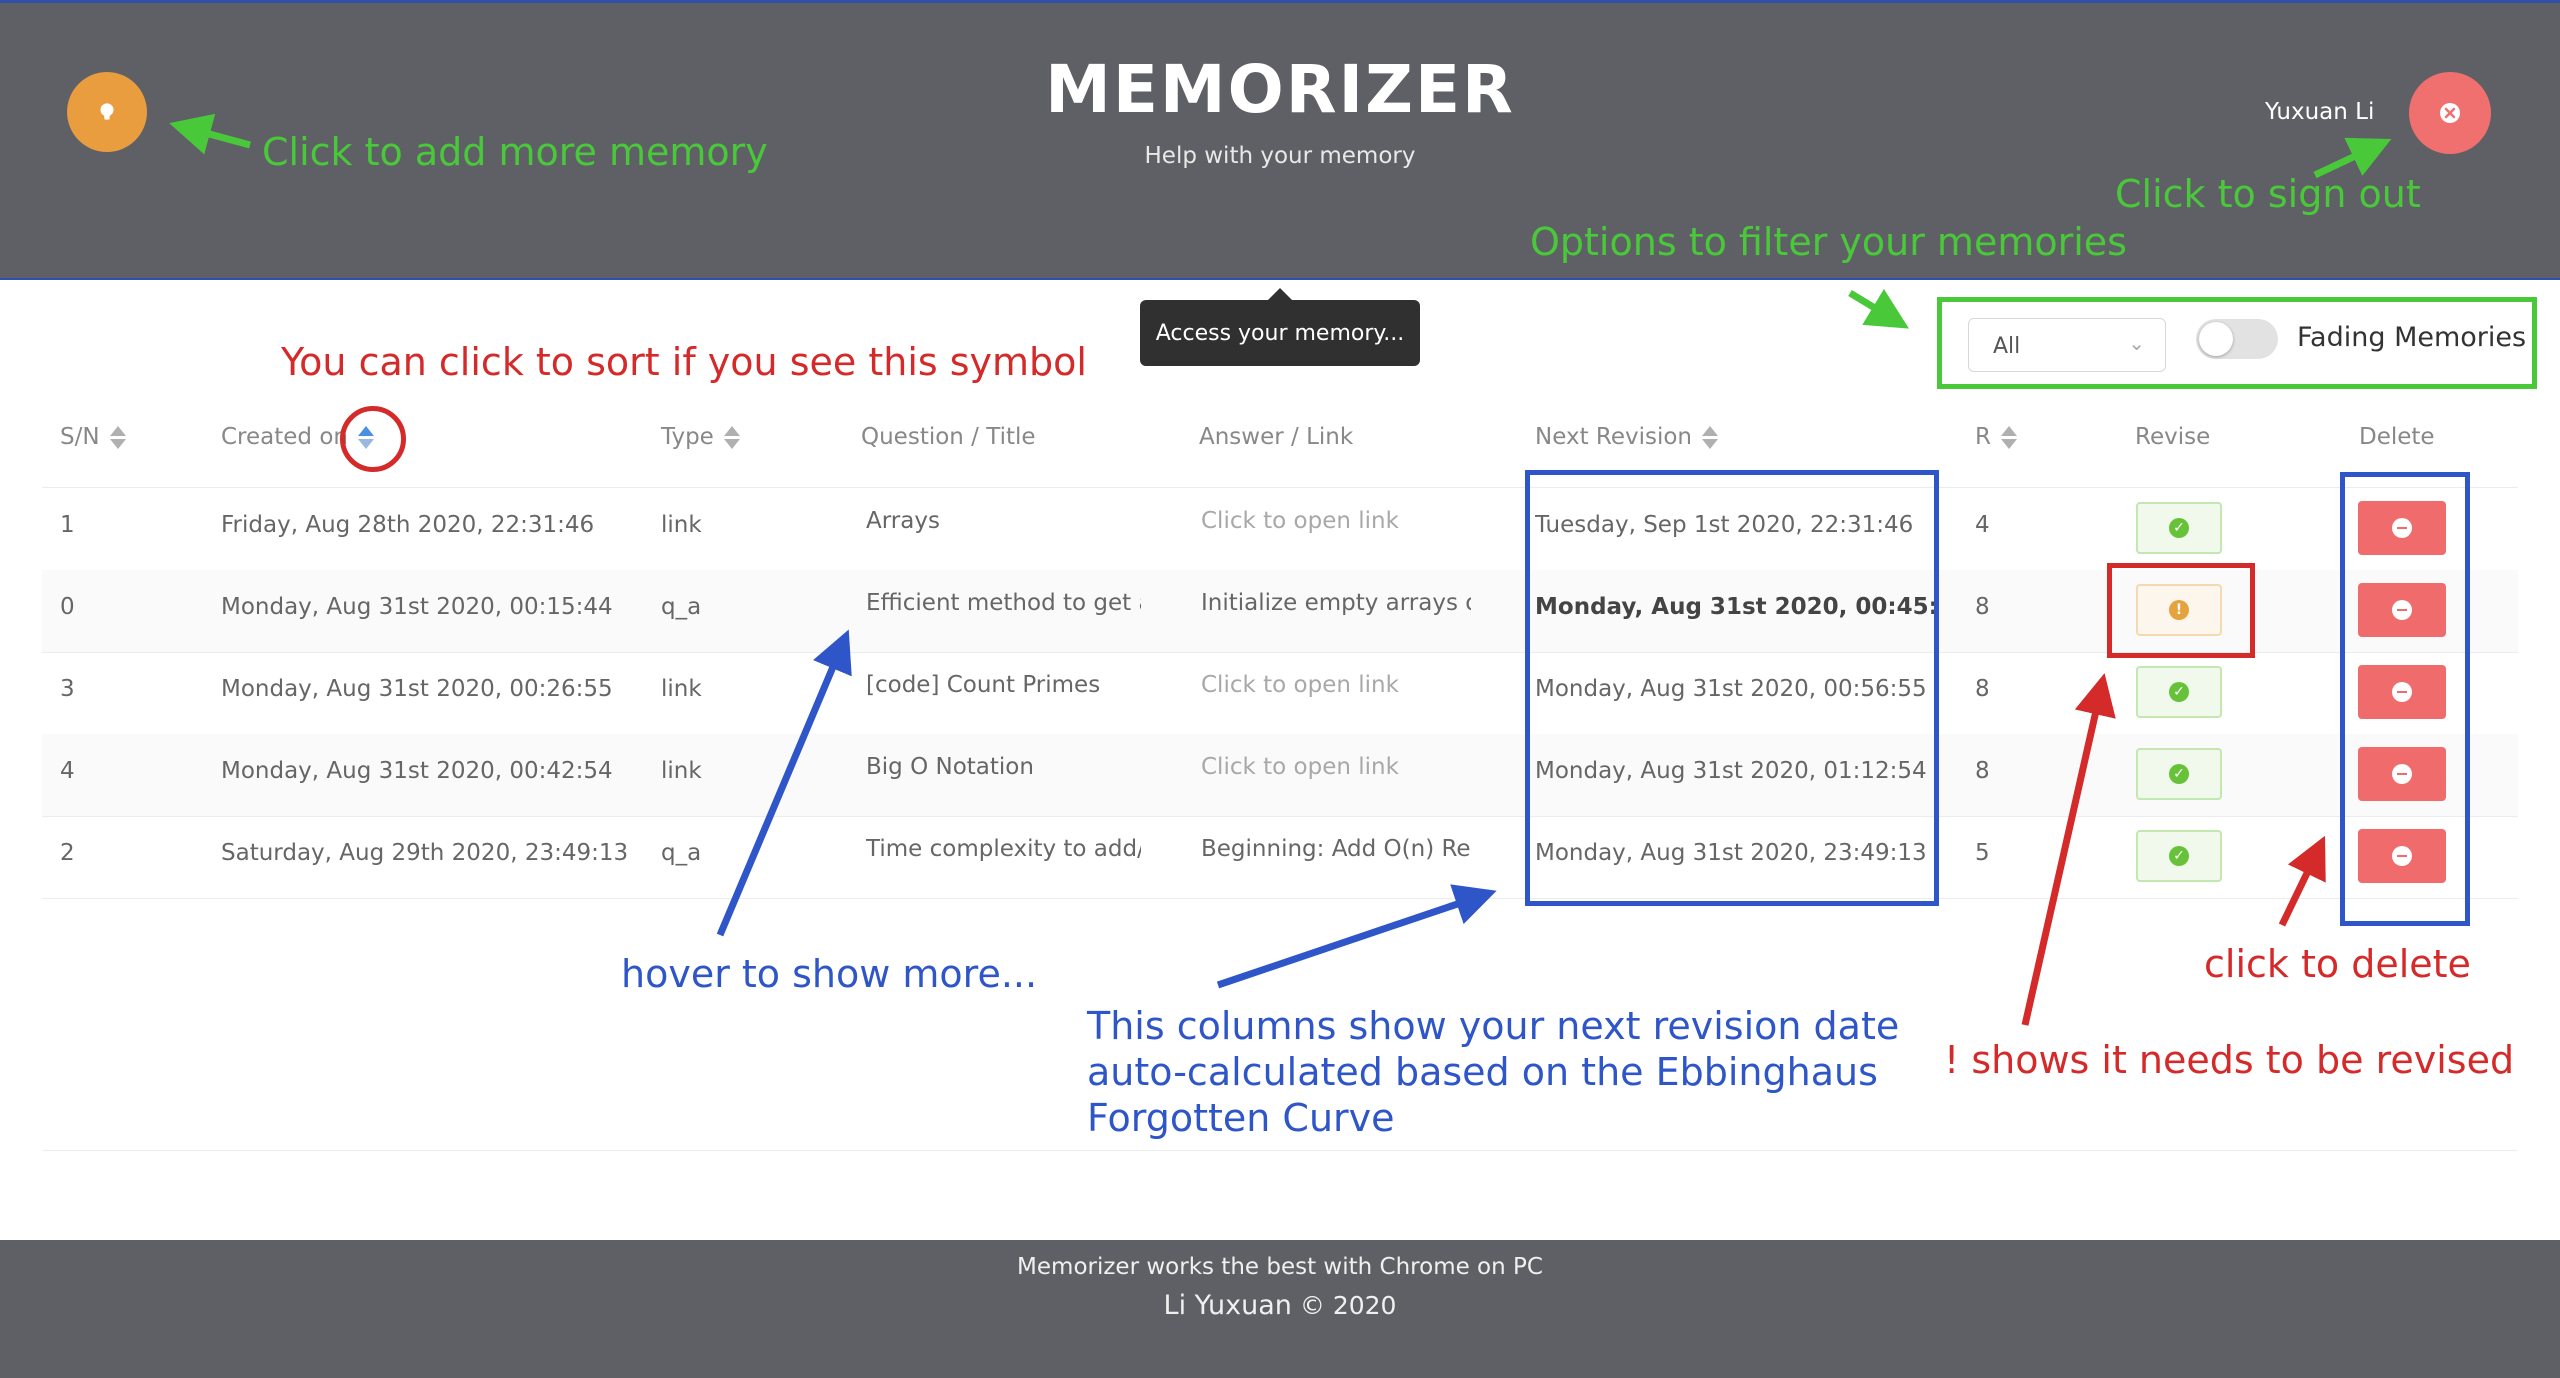 This screenshot has height=1378, width=2560. I want to click on annotation-revision-line3: Forgotten Curve, so click(1241, 1118).